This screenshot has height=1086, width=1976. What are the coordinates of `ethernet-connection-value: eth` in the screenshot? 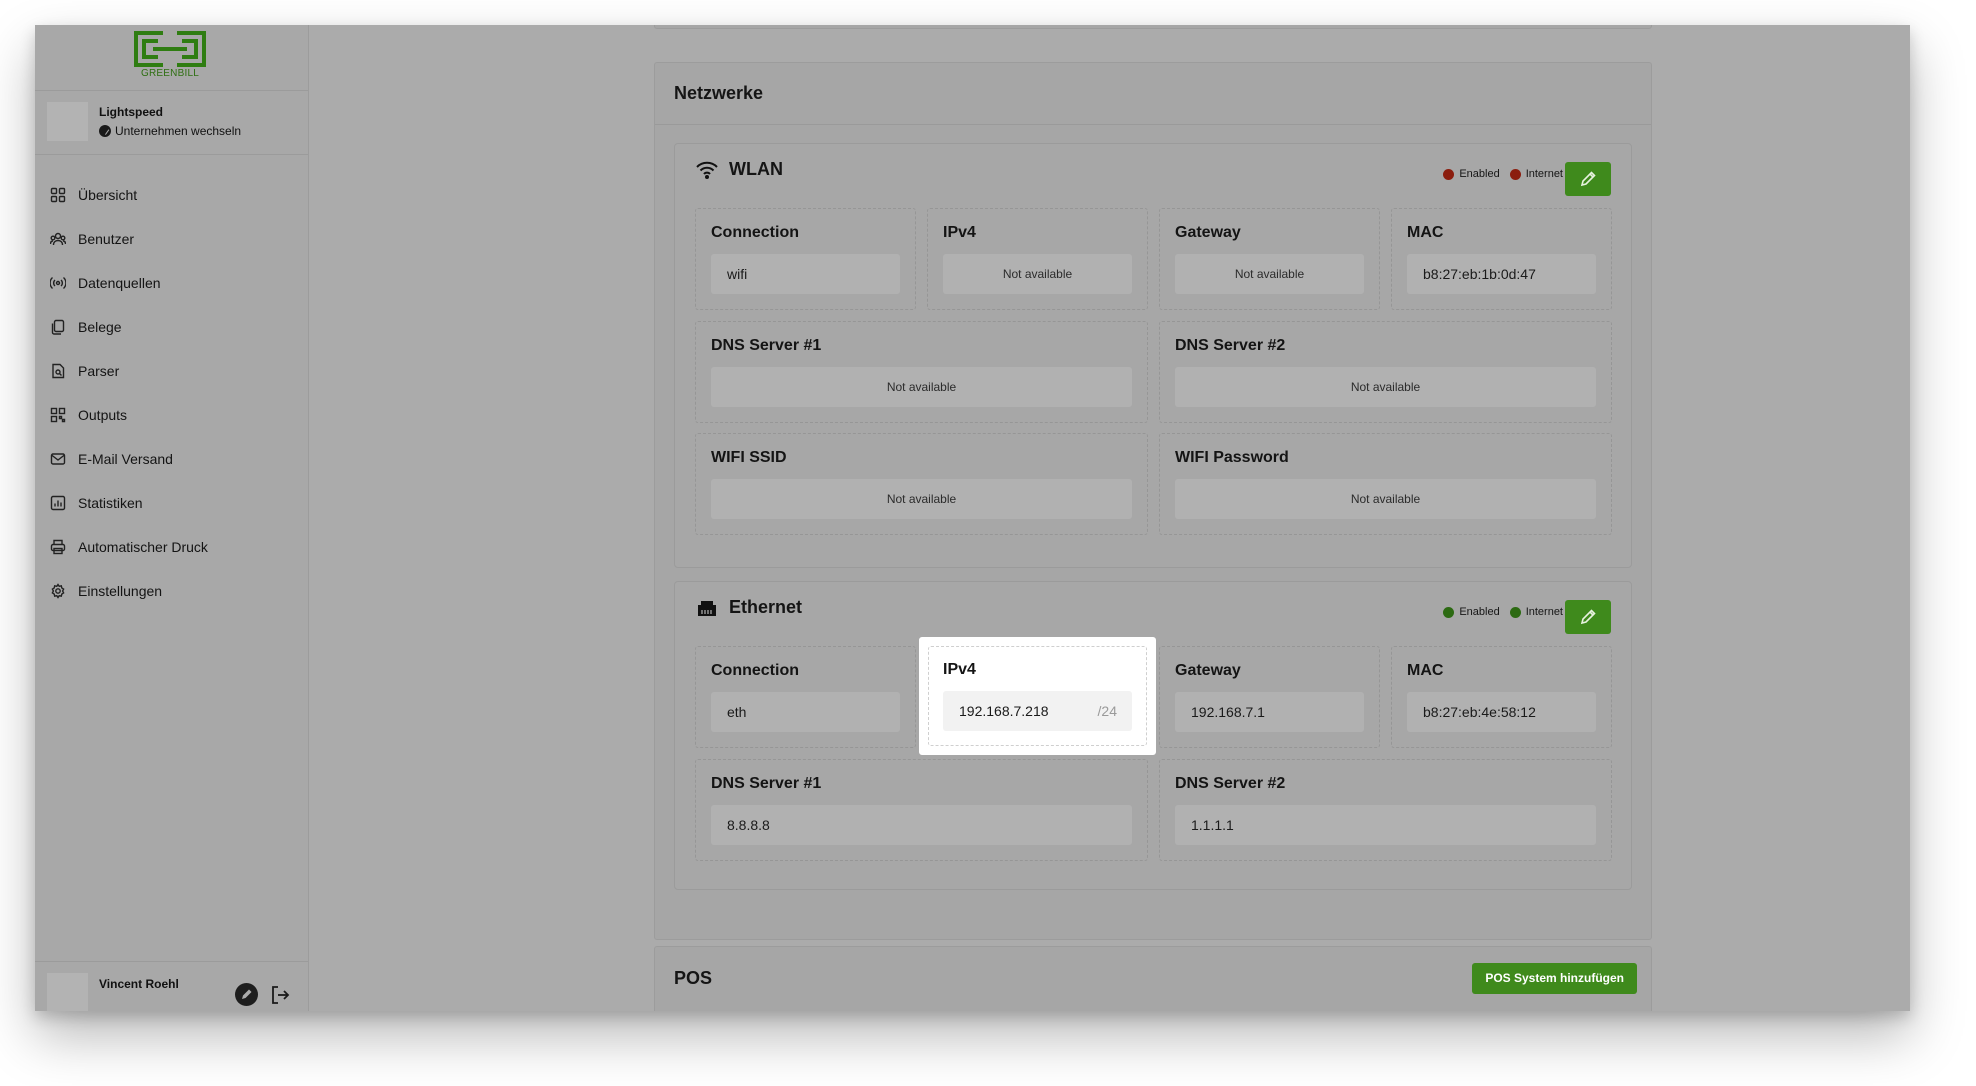 It's located at (805, 712).